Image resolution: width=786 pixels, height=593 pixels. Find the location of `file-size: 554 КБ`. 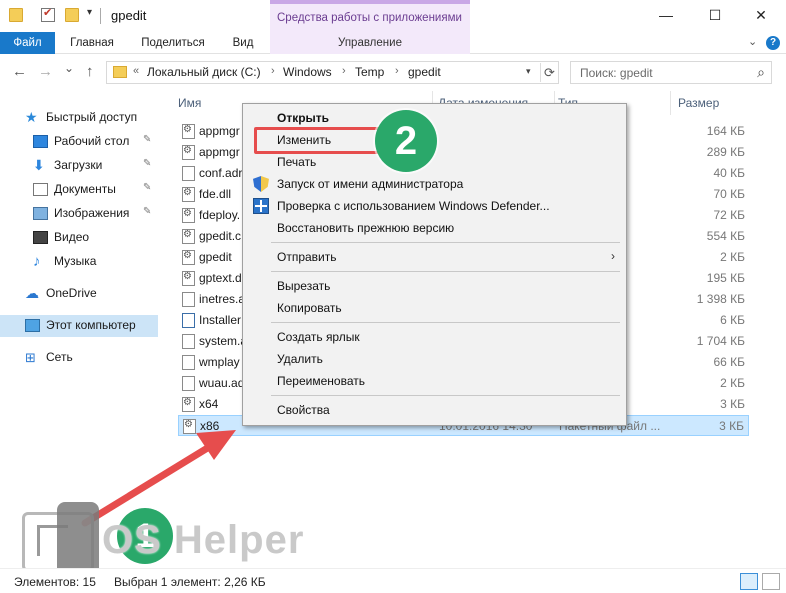

file-size: 554 КБ is located at coordinates (725, 236).